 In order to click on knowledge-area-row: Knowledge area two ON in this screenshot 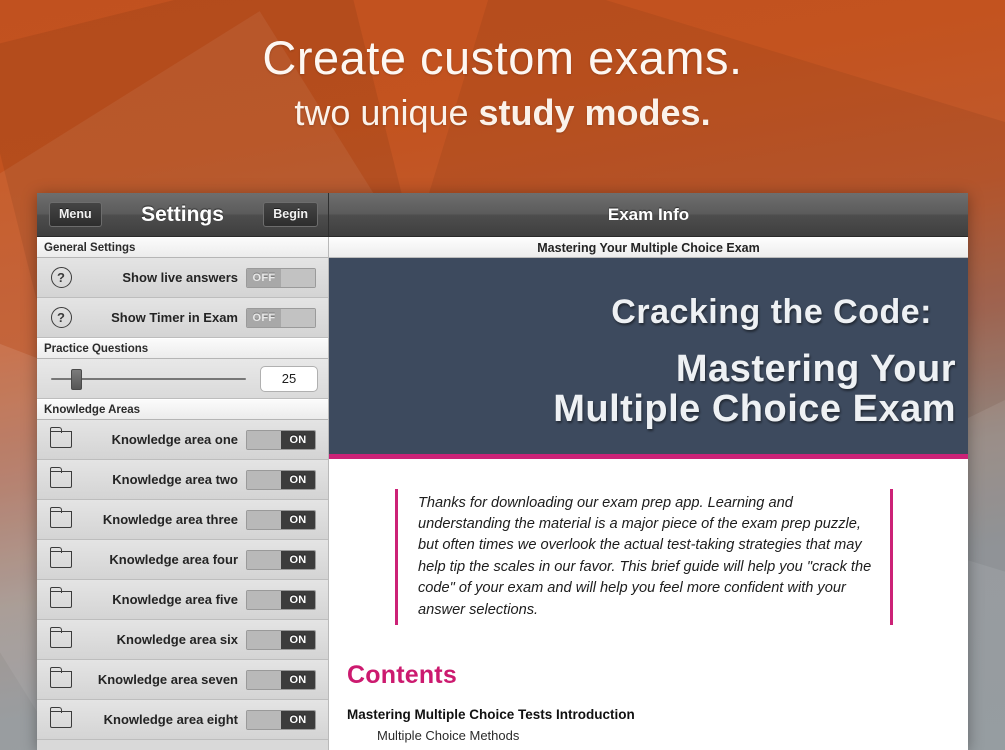, I will do `click(182, 480)`.